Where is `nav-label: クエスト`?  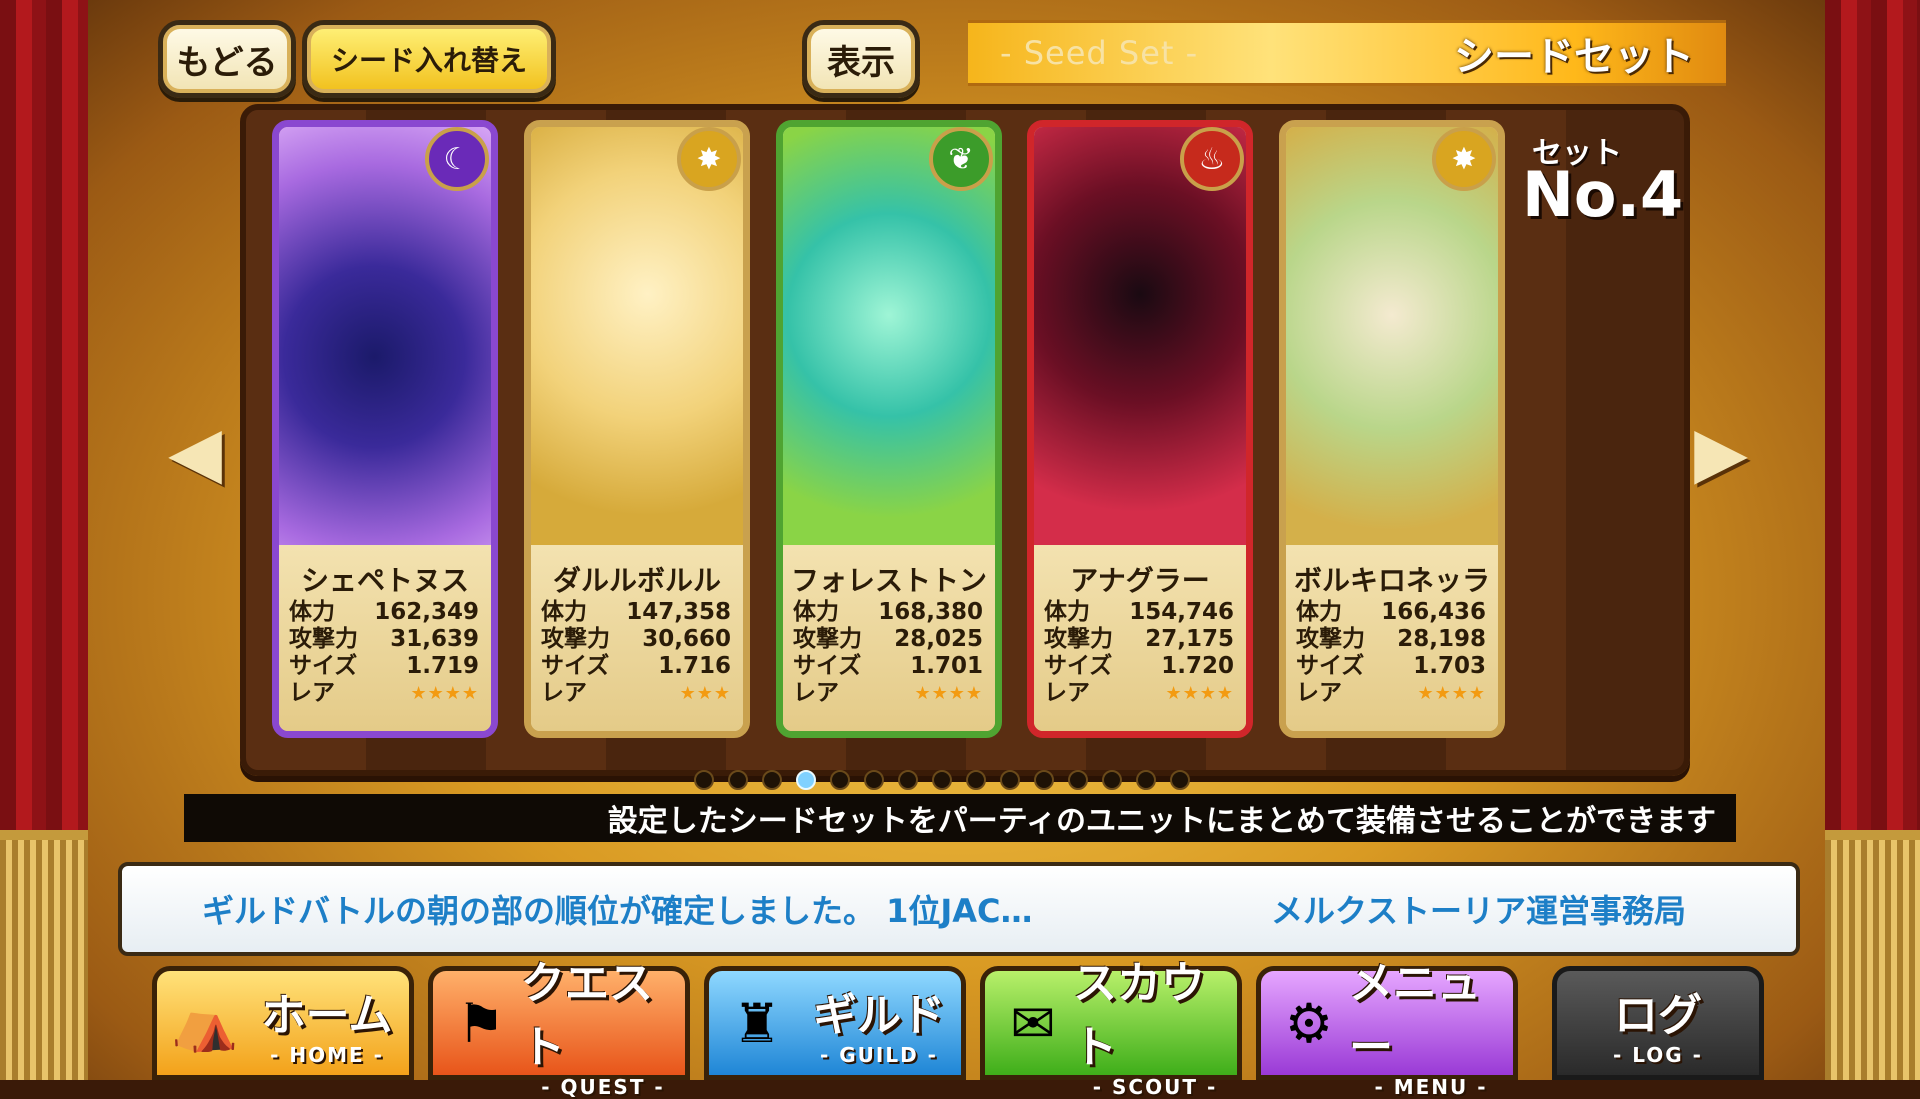
nav-label: クエスト is located at coordinates (587, 1015).